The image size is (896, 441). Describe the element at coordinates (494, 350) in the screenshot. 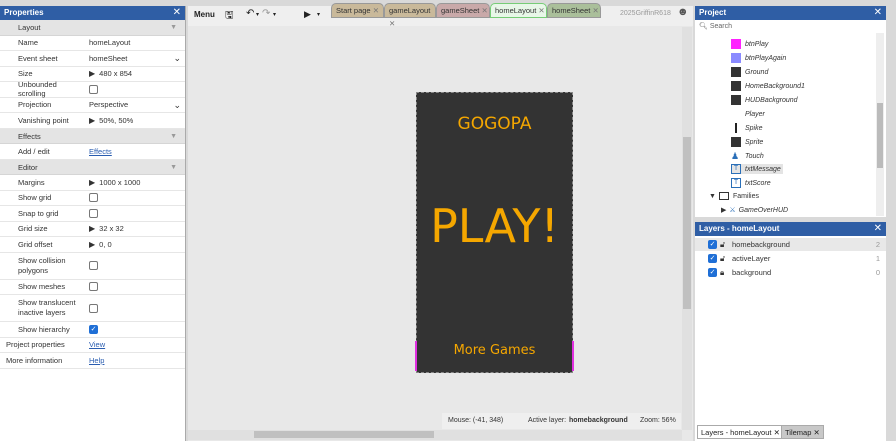

I see `more-games-text-object: More Games` at that location.